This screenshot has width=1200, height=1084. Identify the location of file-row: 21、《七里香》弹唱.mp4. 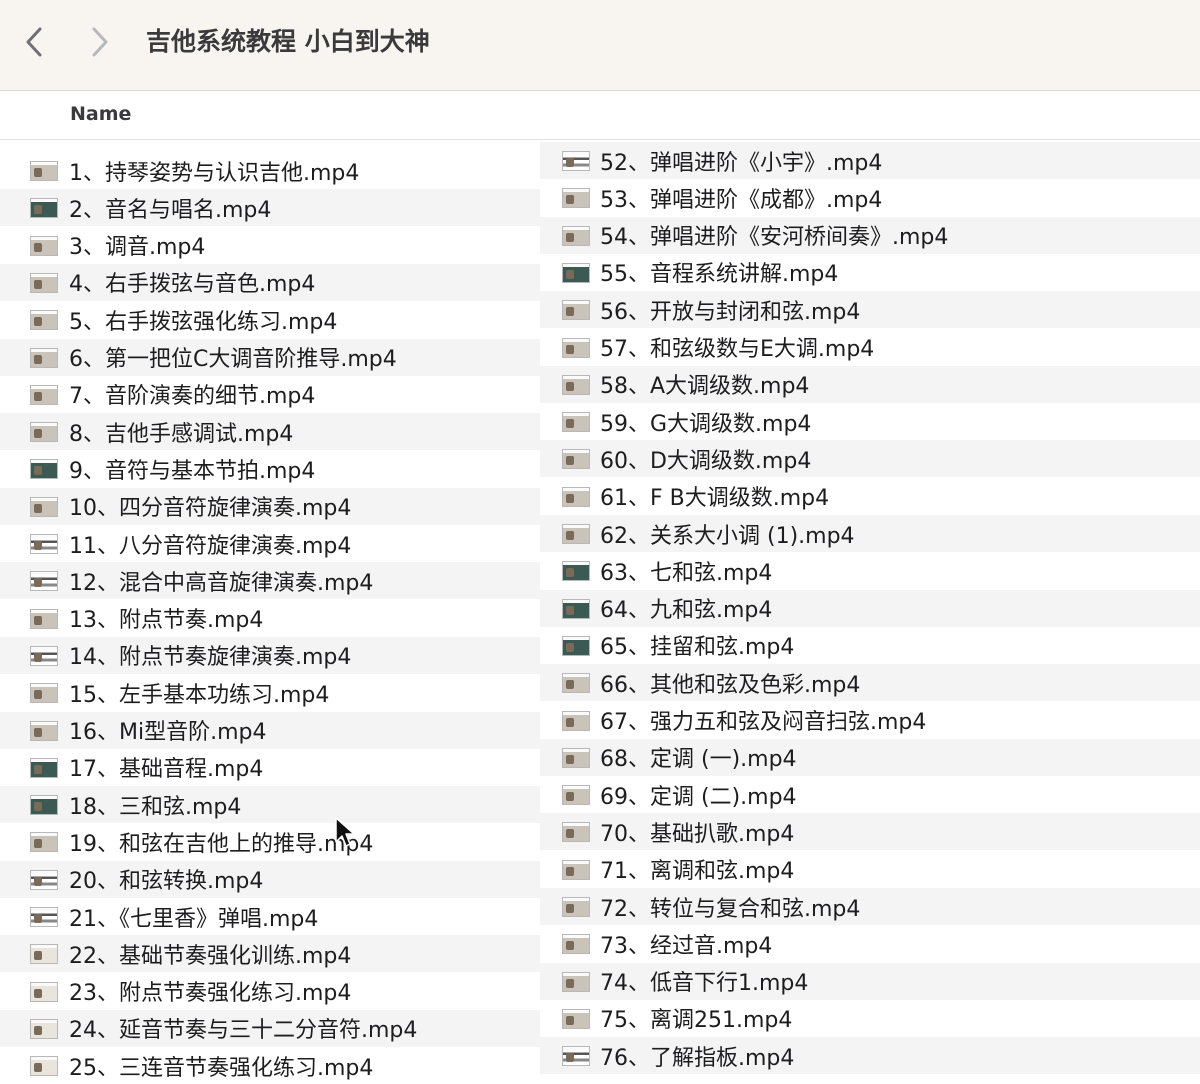
(270, 916).